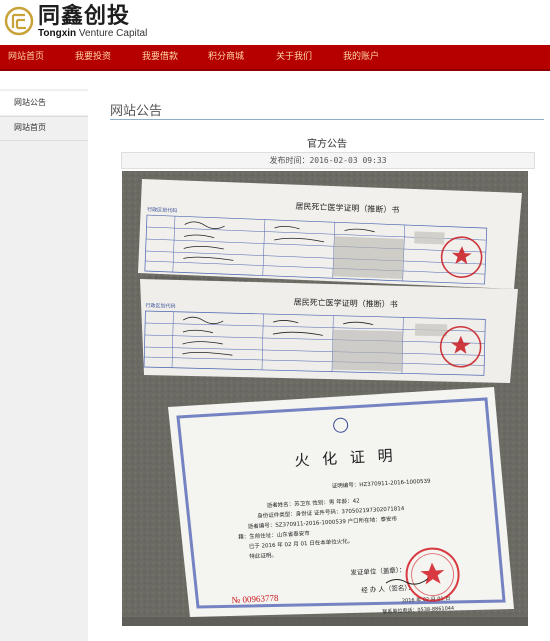  I want to click on site-header: 同鑫创投 Tongxin Venture Capital, so click(275, 22).